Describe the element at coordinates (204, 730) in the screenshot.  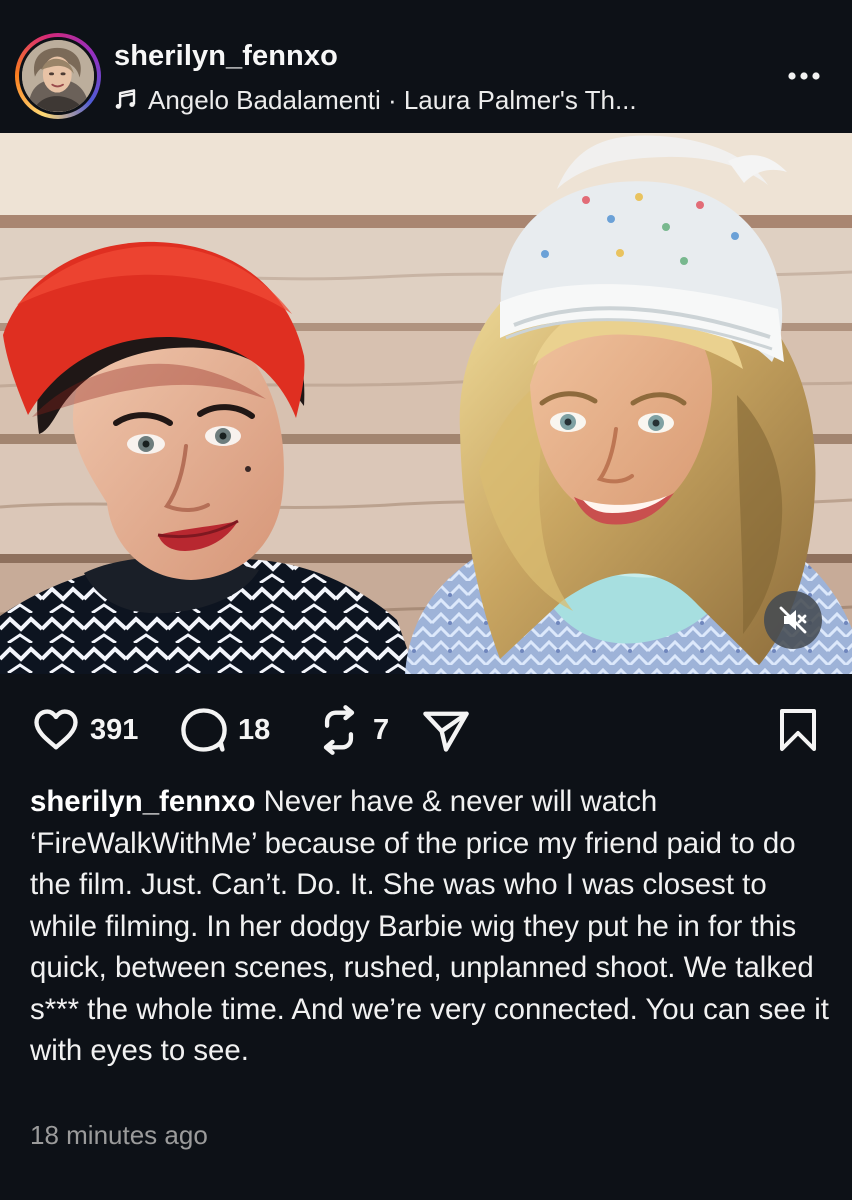
I see `comment-icon` at that location.